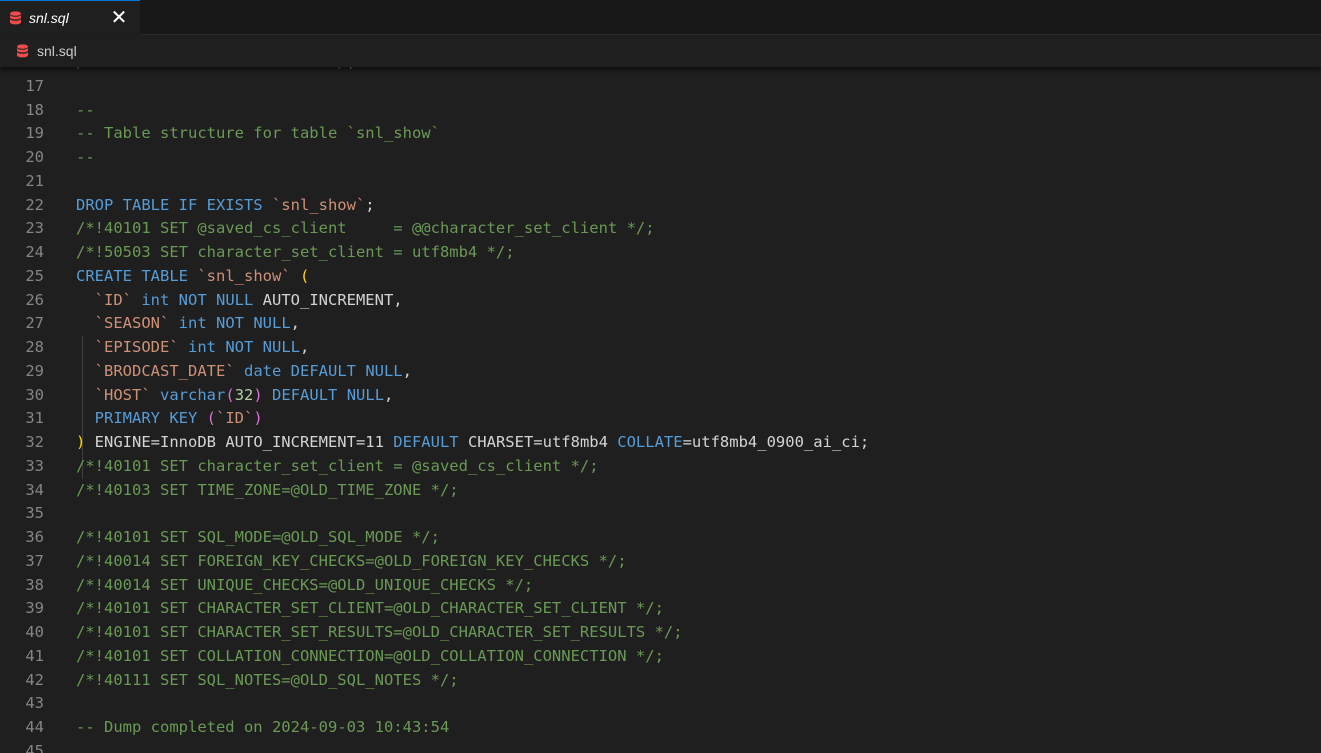  I want to click on code-token: `HOST`, so click(122, 394).